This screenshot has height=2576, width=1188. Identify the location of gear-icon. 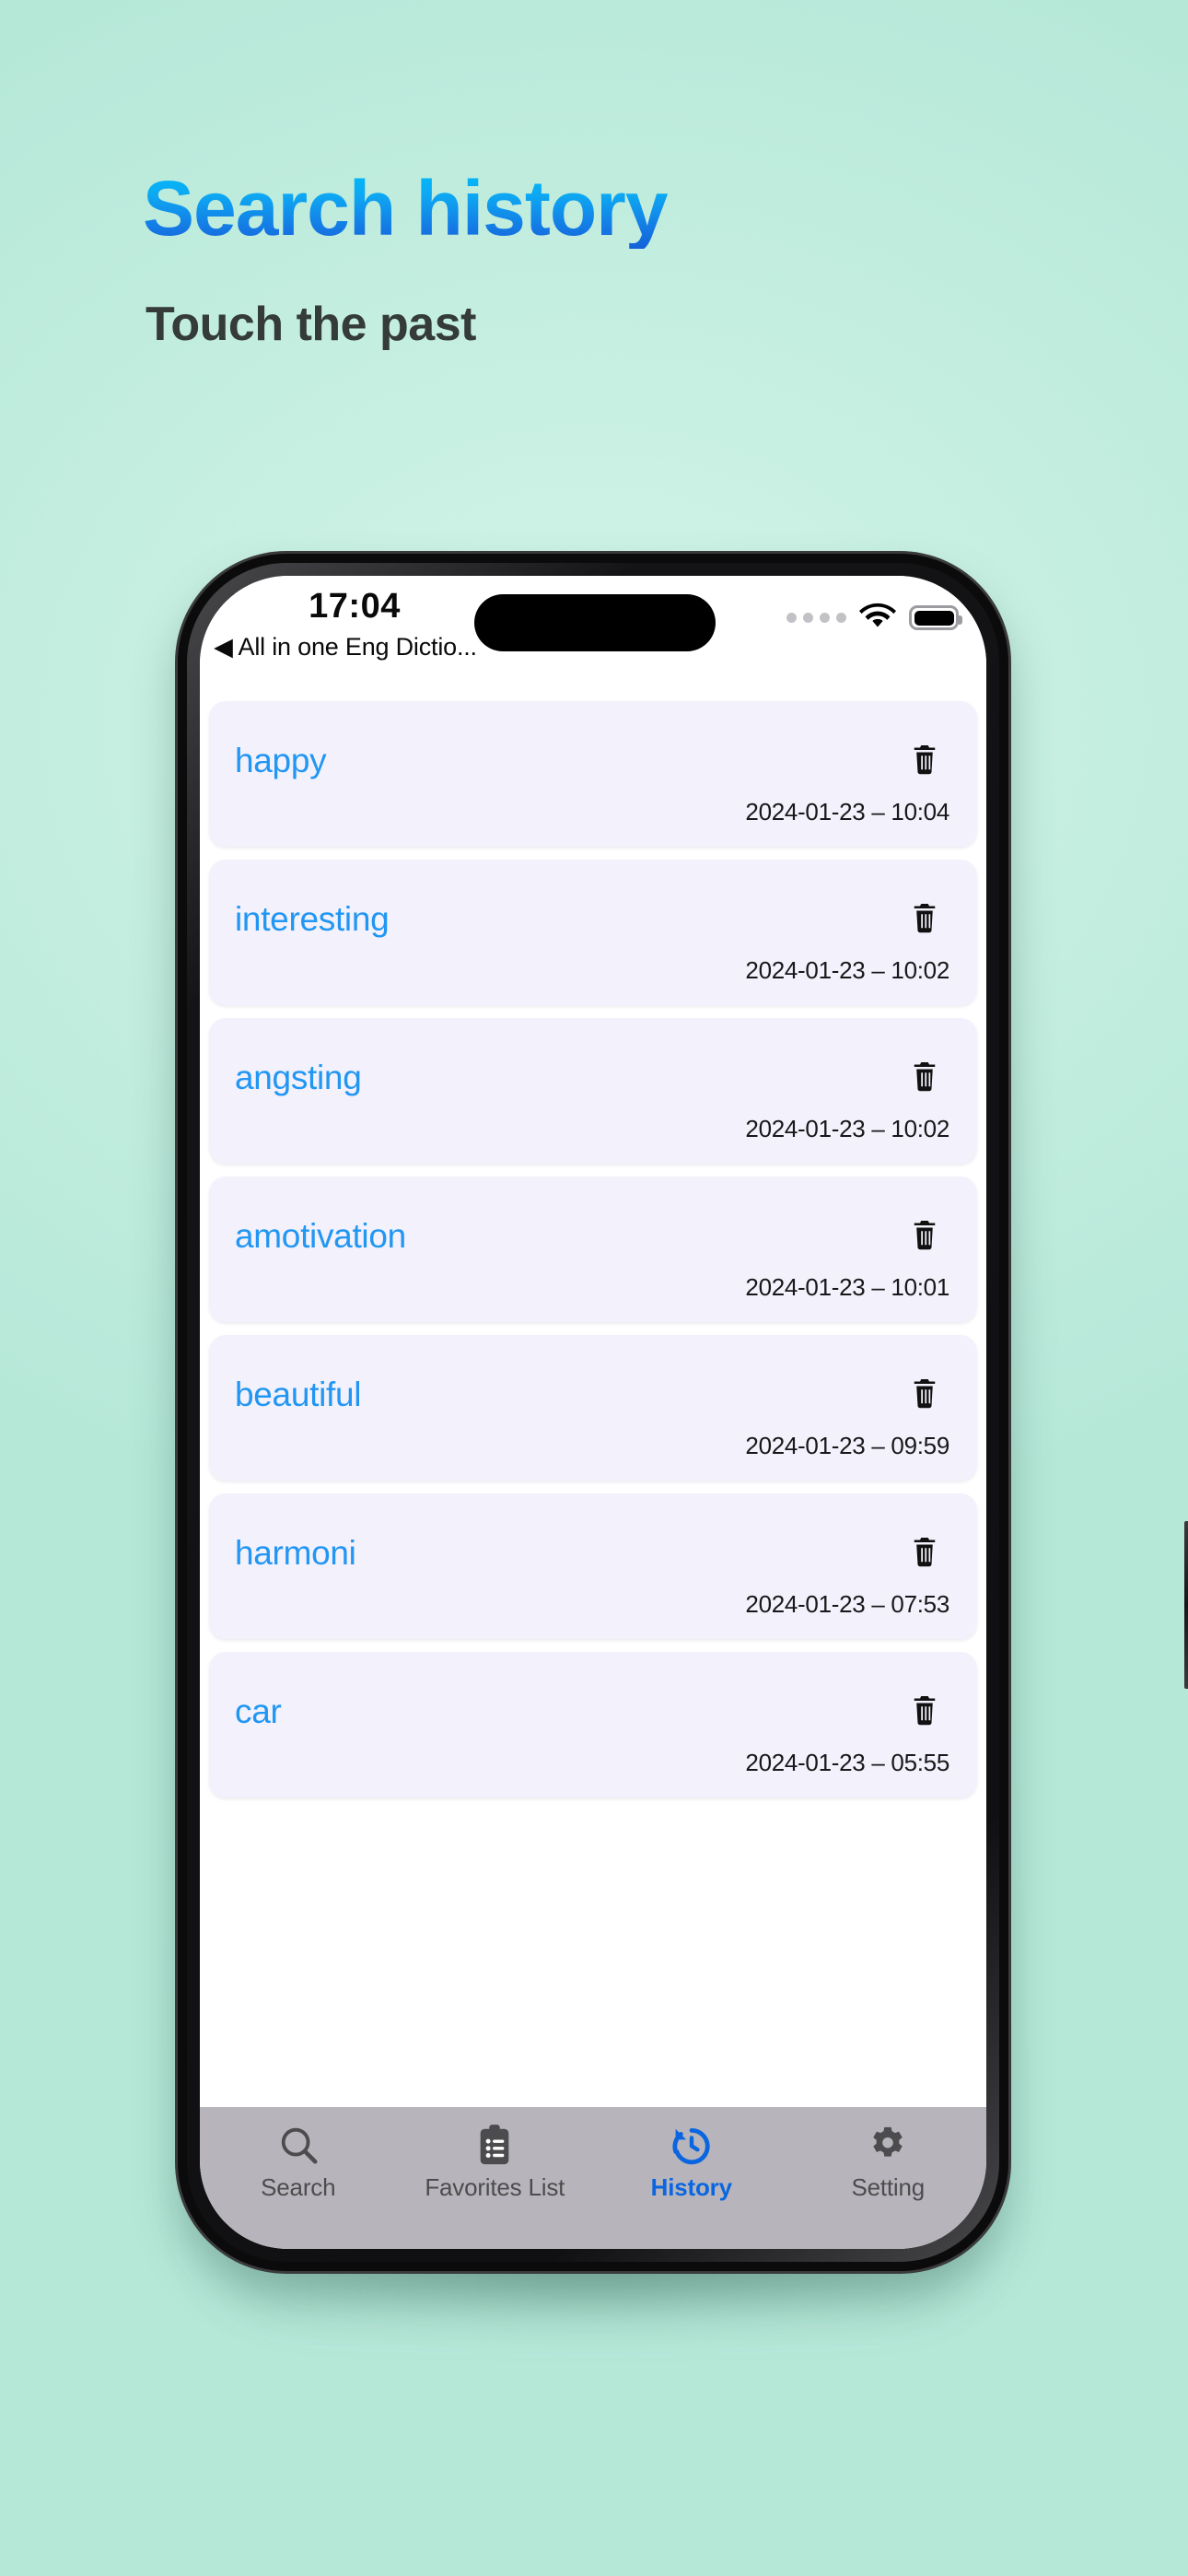
(888, 2145).